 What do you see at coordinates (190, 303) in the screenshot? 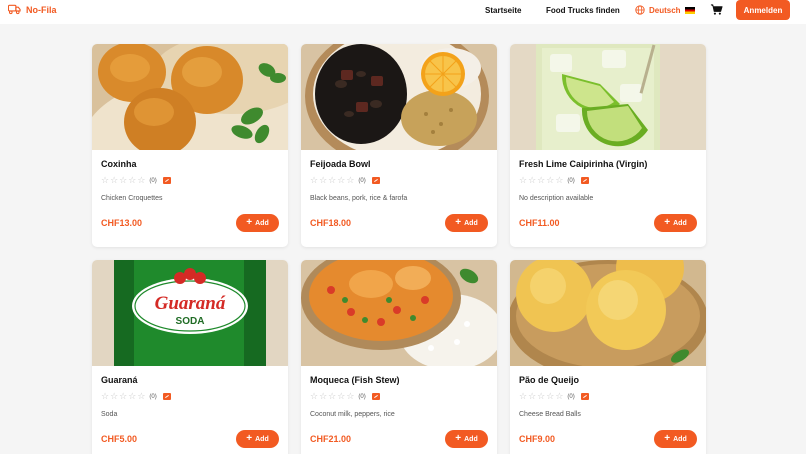
I see `can-brand-text: Guaraná` at bounding box center [190, 303].